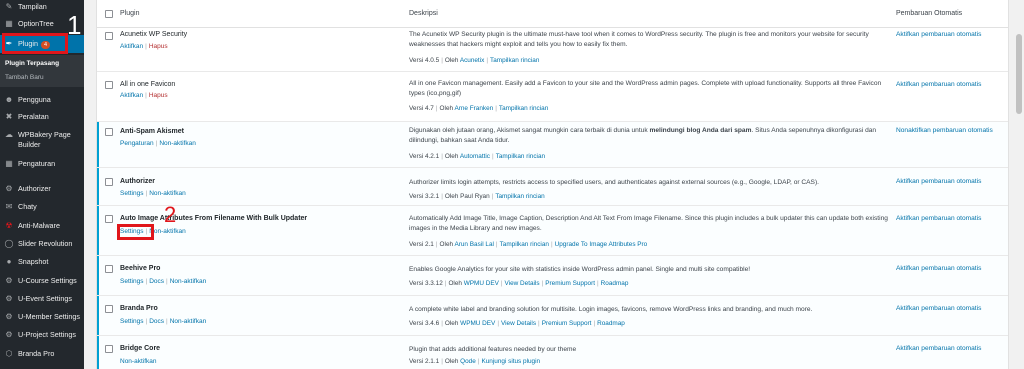 The width and height of the screenshot is (1024, 369). What do you see at coordinates (34, 99) in the screenshot?
I see `sidebar-item-label: Pengguna` at bounding box center [34, 99].